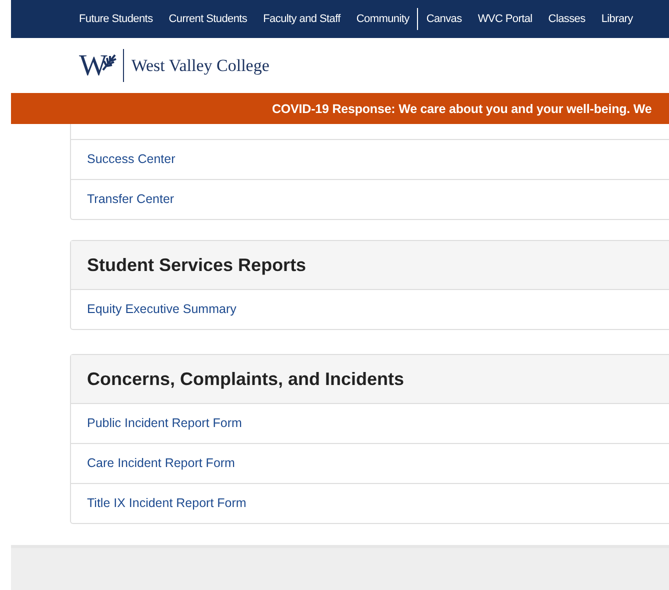 This screenshot has width=669, height=590. Describe the element at coordinates (370, 379) in the screenshot. I see `panel-heading: Concerns, Complaints, and Incidents` at that location.